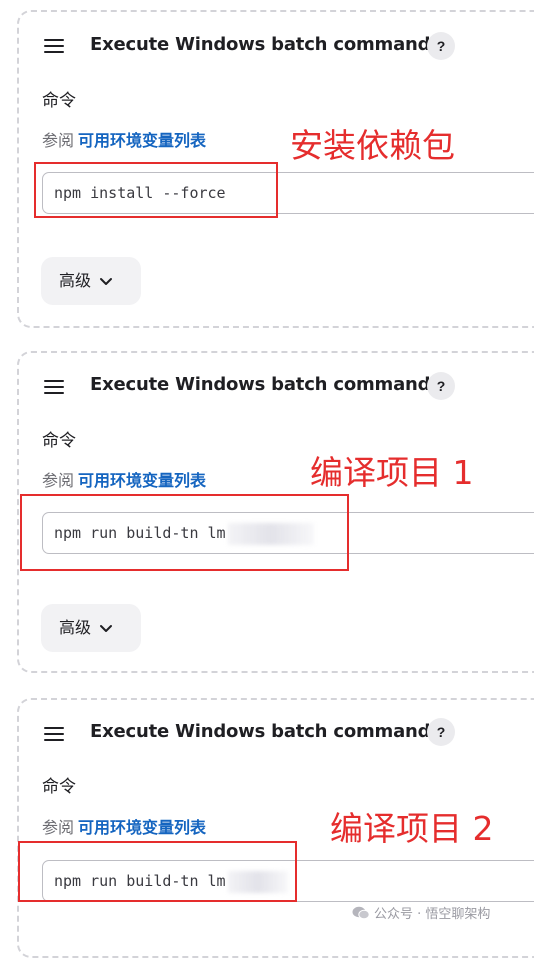  I want to click on annotation-label: 安装依赖包, so click(372, 145).